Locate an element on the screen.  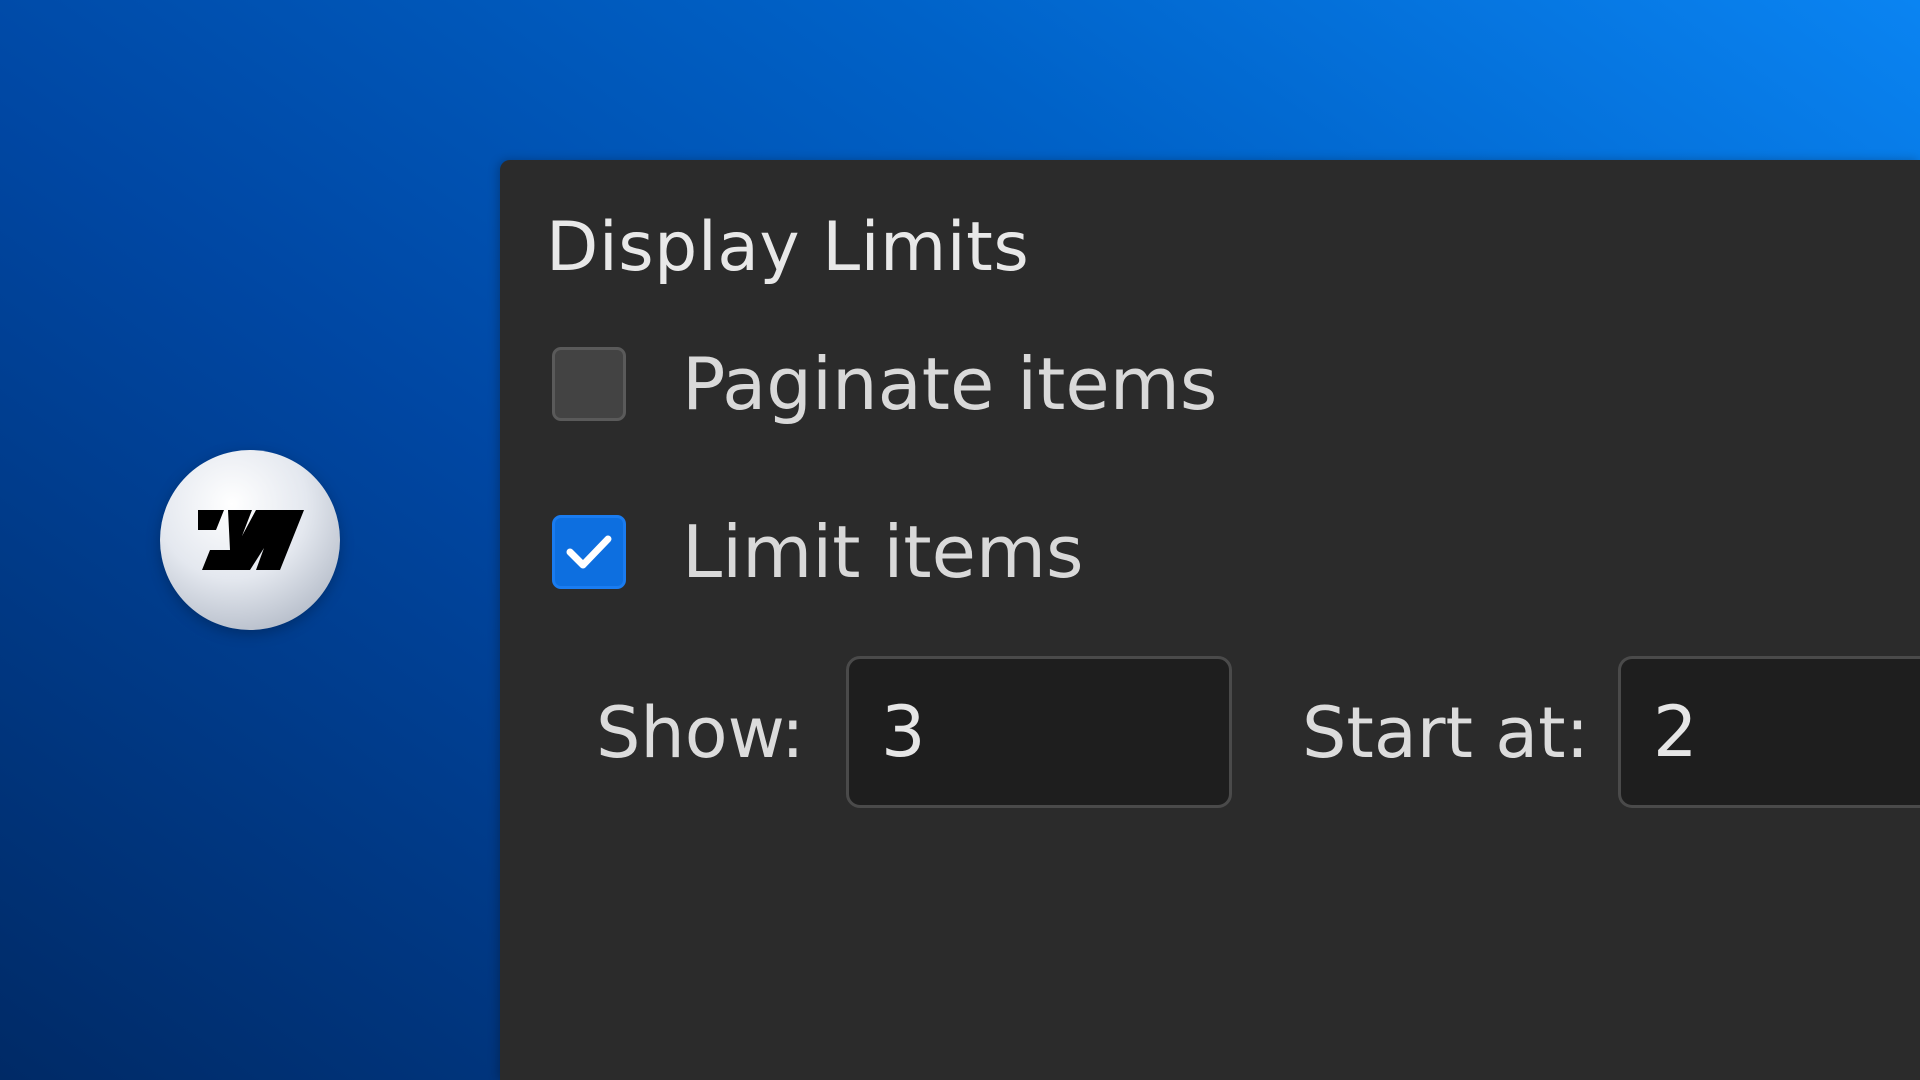
webflow-logo-badge is located at coordinates (250, 540).